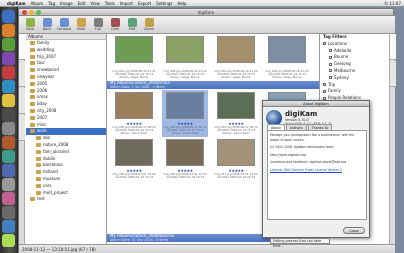 This screenshot has width=404, height=253. I want to click on album-tree-item: city_2008, so click(66, 111).